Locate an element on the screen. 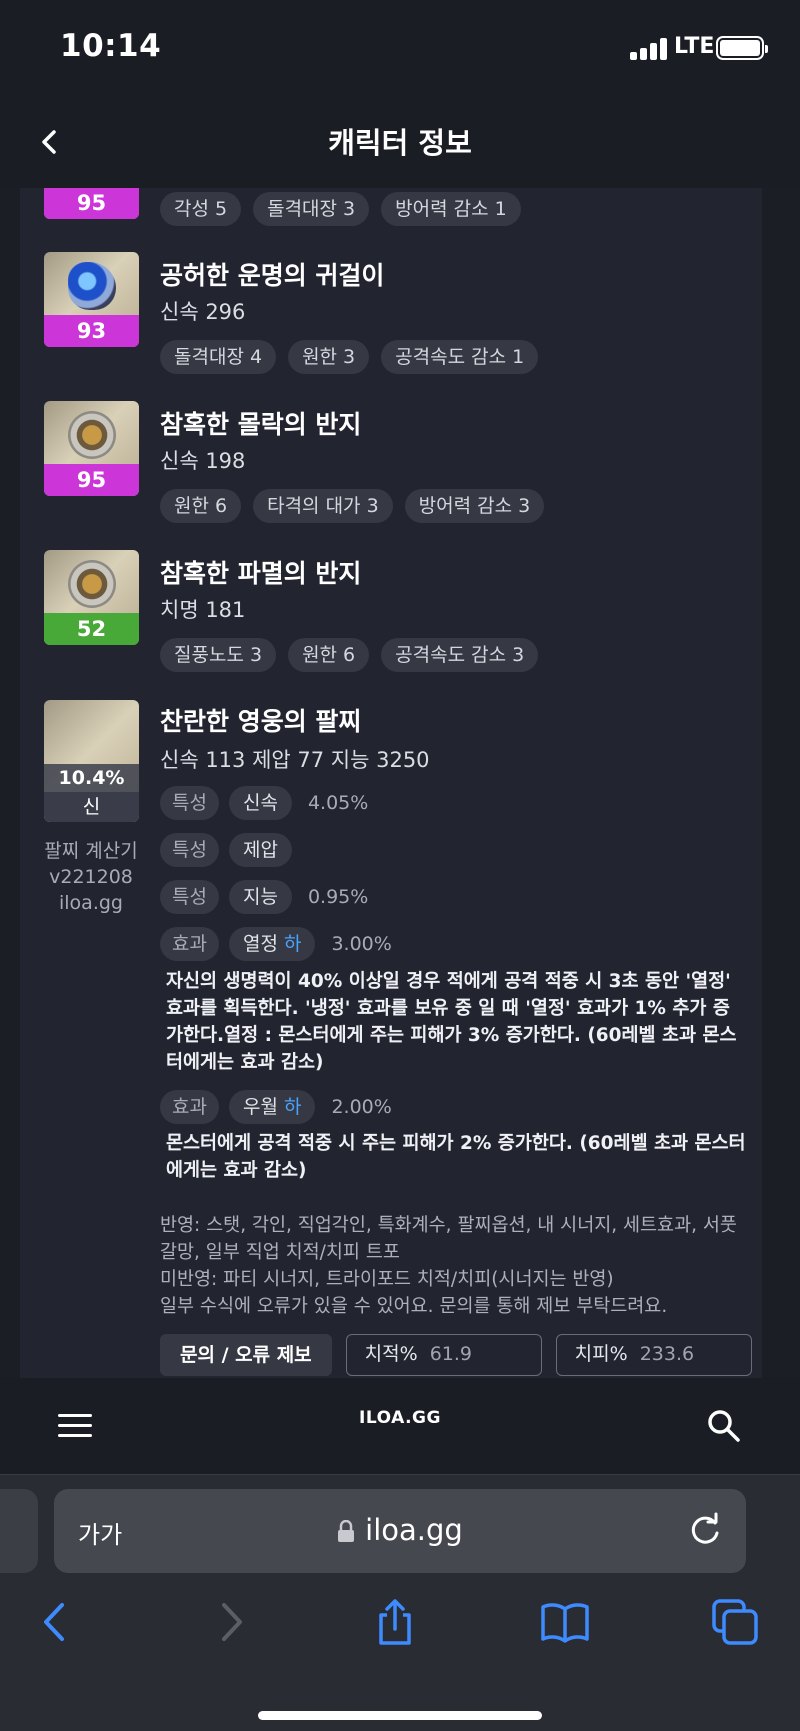  previous-tab-preview is located at coordinates (19, 1531).